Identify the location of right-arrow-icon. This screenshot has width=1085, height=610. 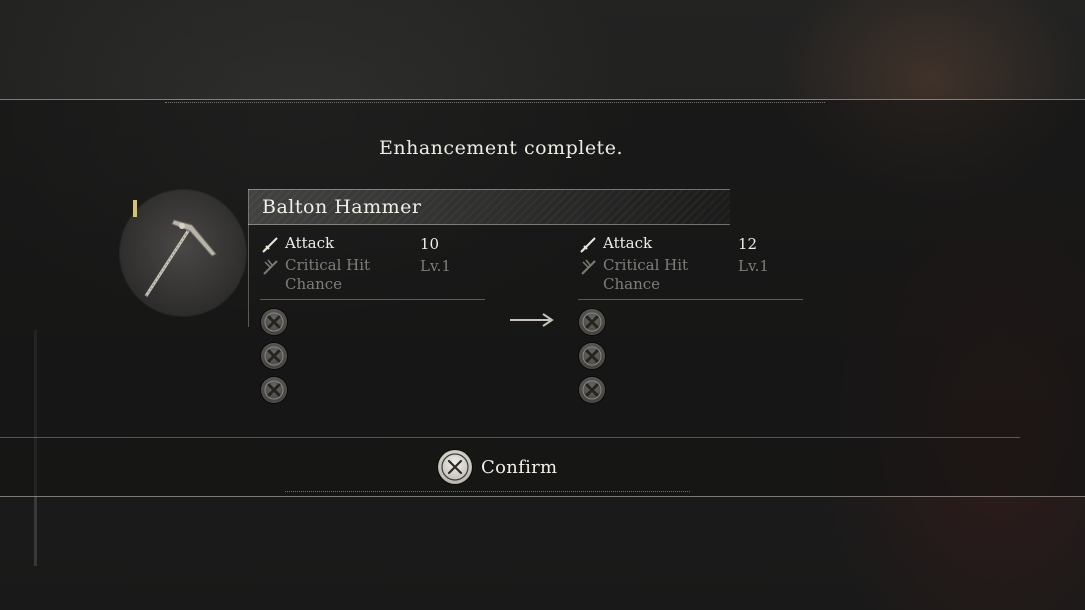
(532, 320).